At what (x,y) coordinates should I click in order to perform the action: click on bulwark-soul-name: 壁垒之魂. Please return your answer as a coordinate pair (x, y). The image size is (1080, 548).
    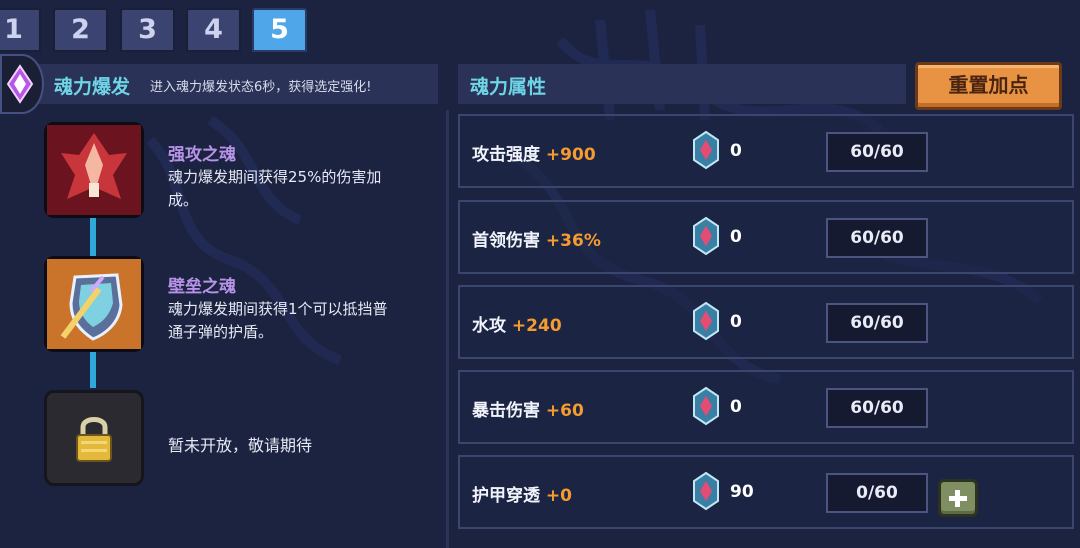
    Looking at the image, I should click on (202, 287).